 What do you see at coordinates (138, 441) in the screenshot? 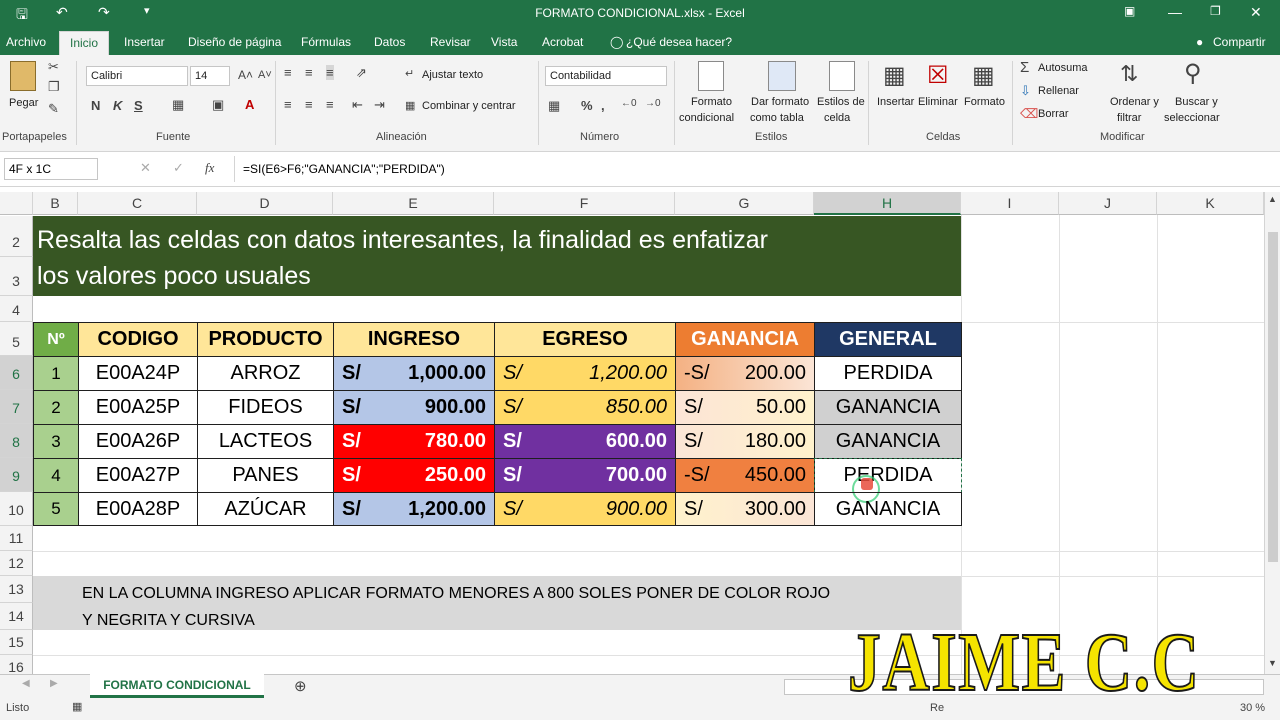
I see `code-cell: E00A26P` at bounding box center [138, 441].